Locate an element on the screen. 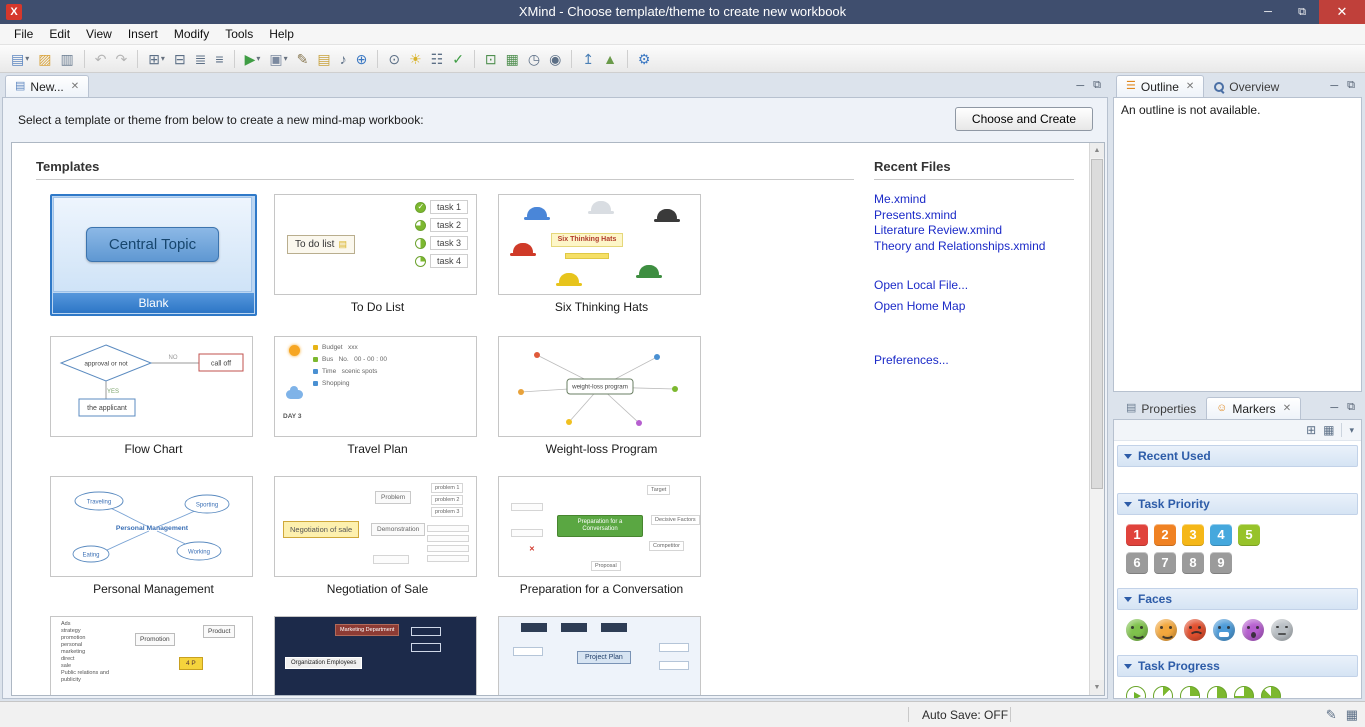  close-window-button: ✕ is located at coordinates (1342, 12).